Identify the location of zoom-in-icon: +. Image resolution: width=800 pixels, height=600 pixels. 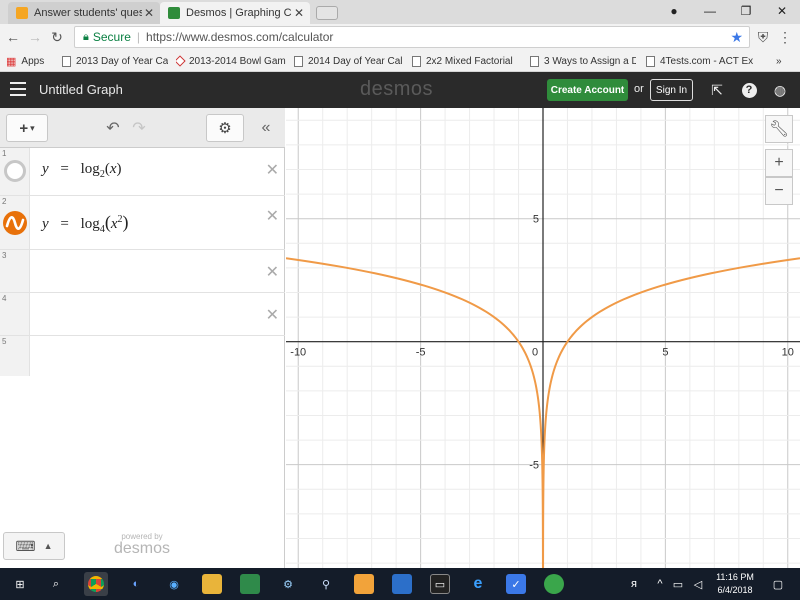
(779, 163).